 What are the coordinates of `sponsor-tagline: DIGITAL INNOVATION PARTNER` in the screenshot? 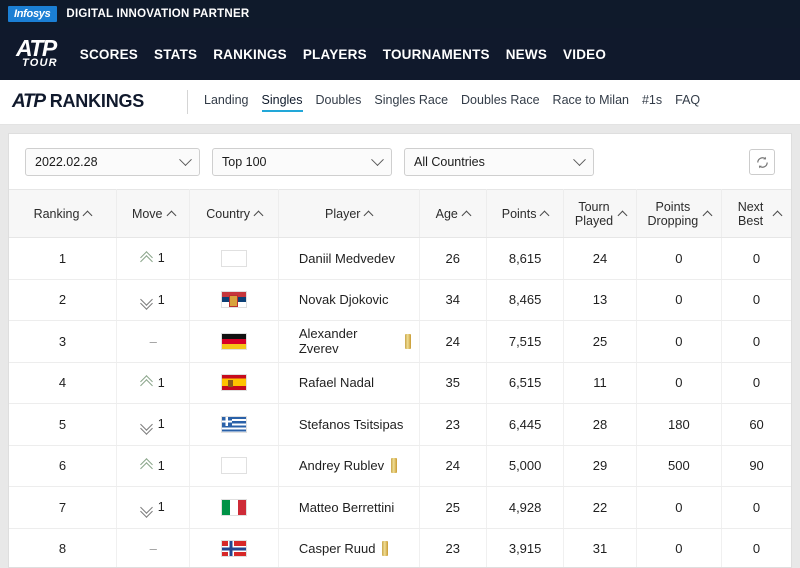 It's located at (158, 14).